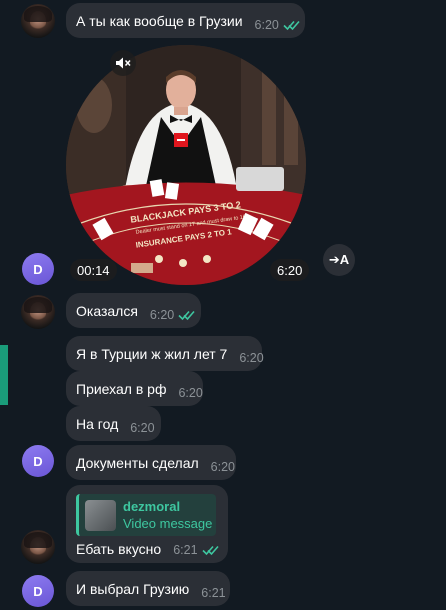 The height and width of the screenshot is (610, 446). I want to click on reply-type: Video message, so click(168, 523).